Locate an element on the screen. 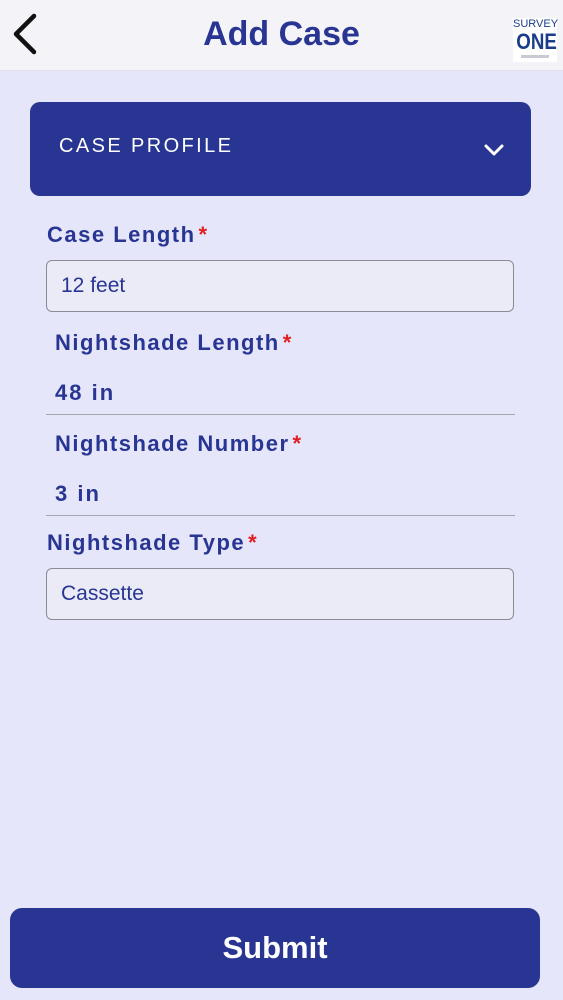  nightshade-number-field: 3 in is located at coordinates (280, 493).